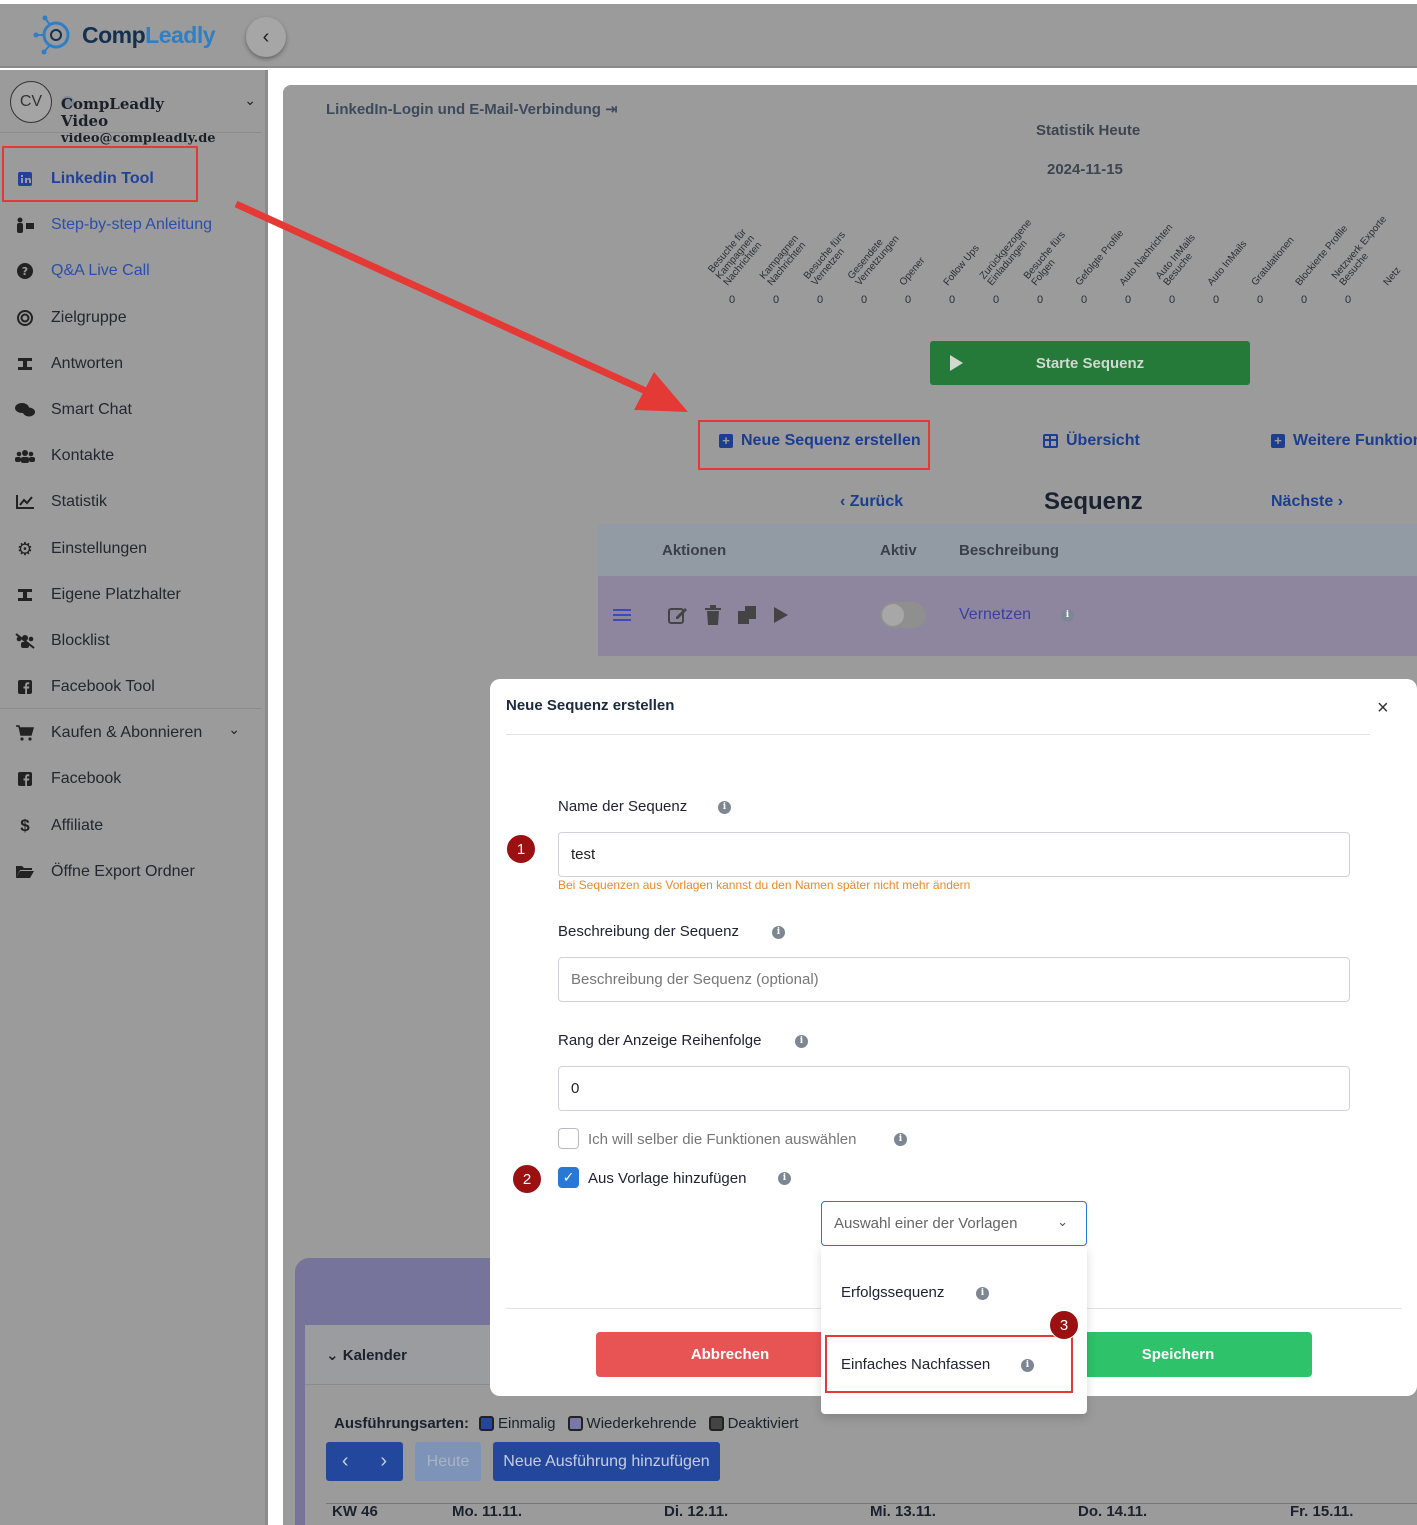 The image size is (1417, 1525). I want to click on calendar-title: ⌄ Kalender, so click(366, 1355).